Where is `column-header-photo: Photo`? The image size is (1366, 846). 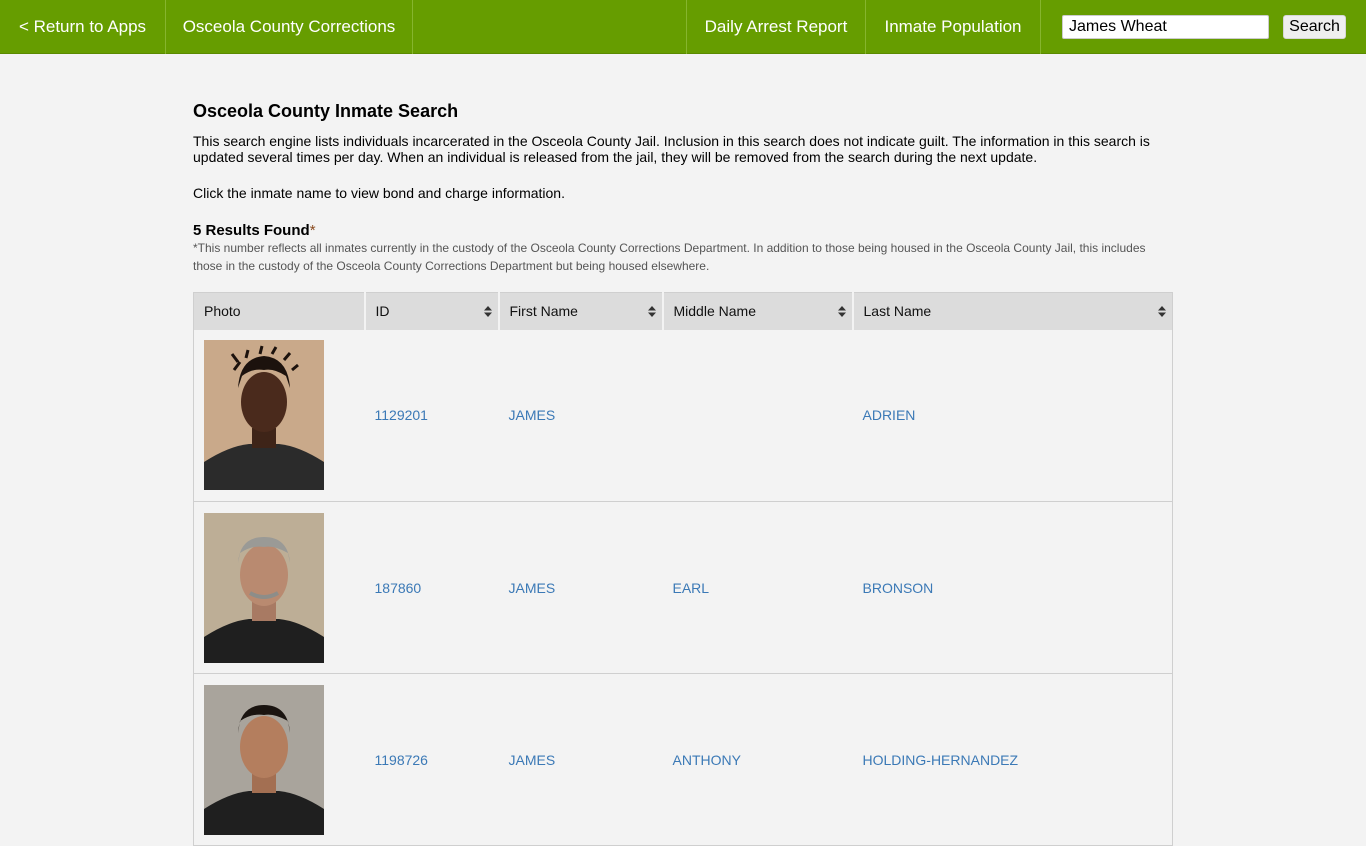
column-header-photo: Photo is located at coordinates (279, 311).